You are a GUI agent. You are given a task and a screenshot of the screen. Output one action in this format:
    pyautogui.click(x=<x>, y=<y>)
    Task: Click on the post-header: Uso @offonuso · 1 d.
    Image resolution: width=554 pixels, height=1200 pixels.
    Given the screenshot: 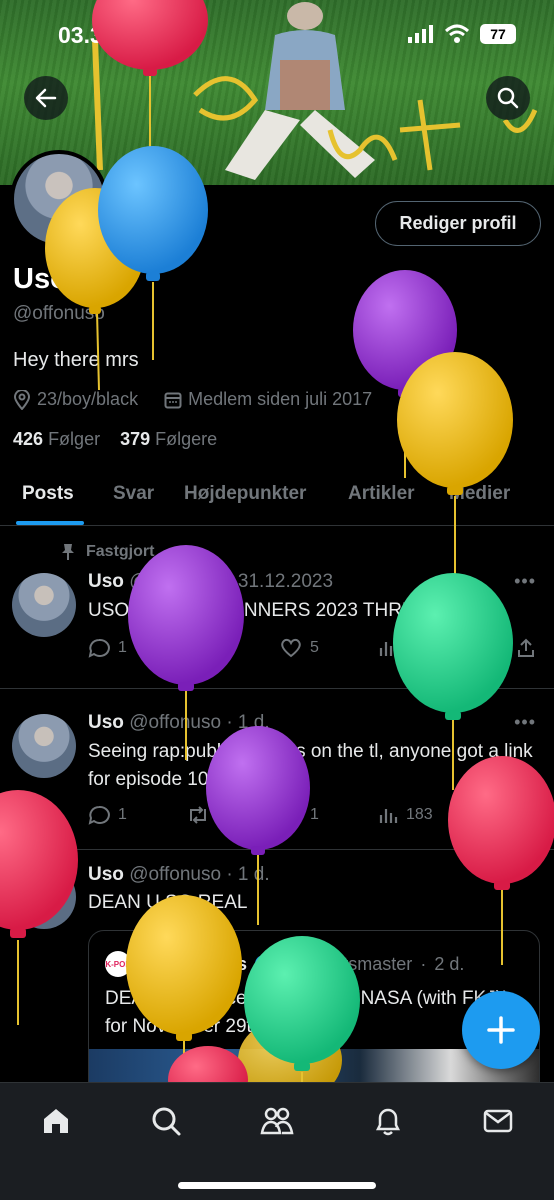 What is the action you would take?
    pyautogui.click(x=179, y=875)
    